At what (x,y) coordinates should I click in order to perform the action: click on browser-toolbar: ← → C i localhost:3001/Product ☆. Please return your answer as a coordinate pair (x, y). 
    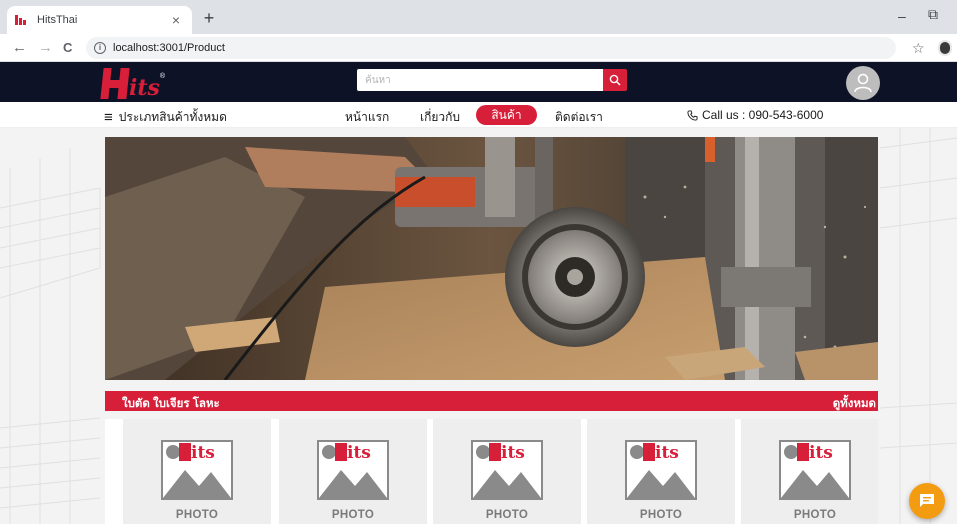
    Looking at the image, I should click on (478, 48).